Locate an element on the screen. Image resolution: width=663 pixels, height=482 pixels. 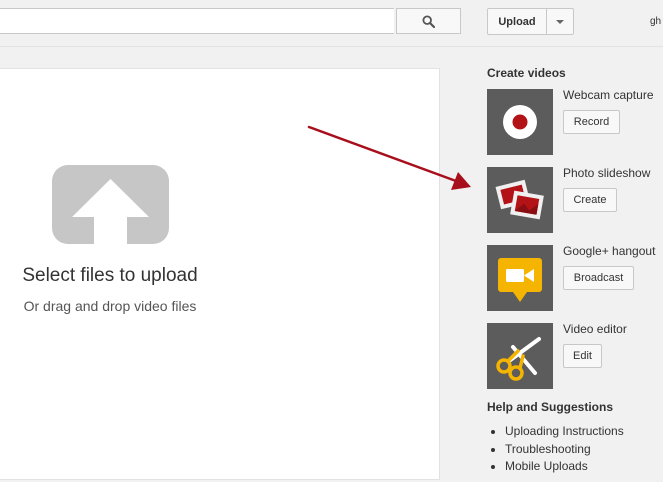
video-editor-thumbnail is located at coordinates (520, 356).